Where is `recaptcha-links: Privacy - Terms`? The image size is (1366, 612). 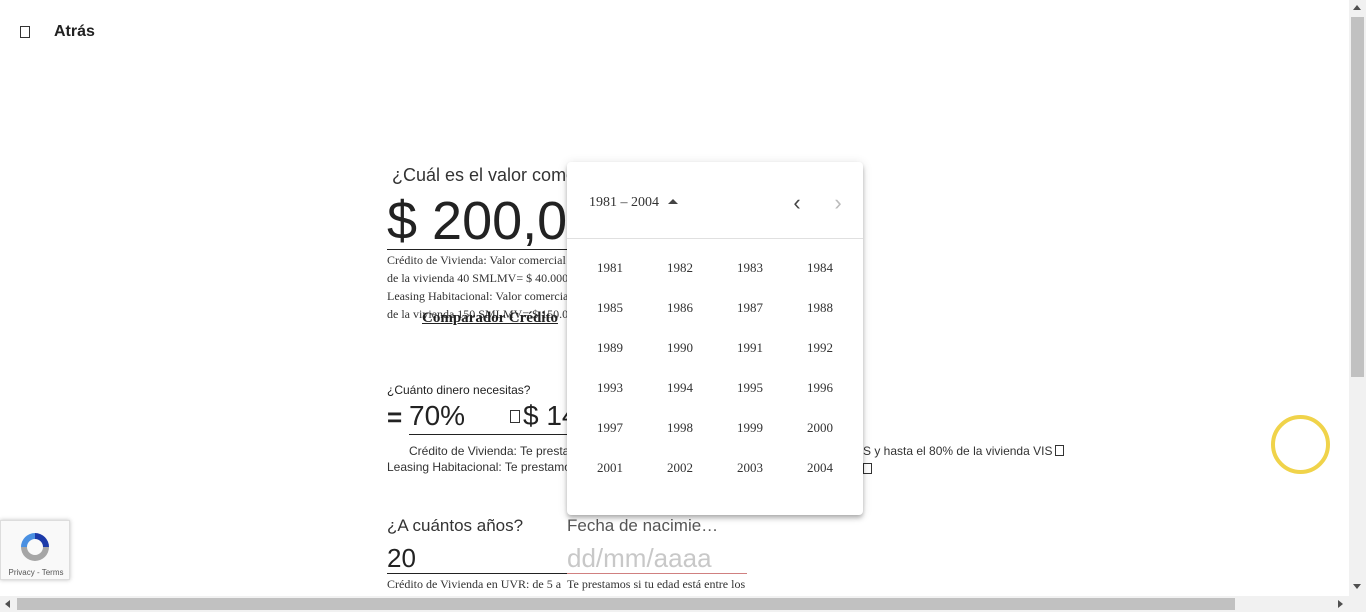
recaptcha-links: Privacy - Terms is located at coordinates (36, 572).